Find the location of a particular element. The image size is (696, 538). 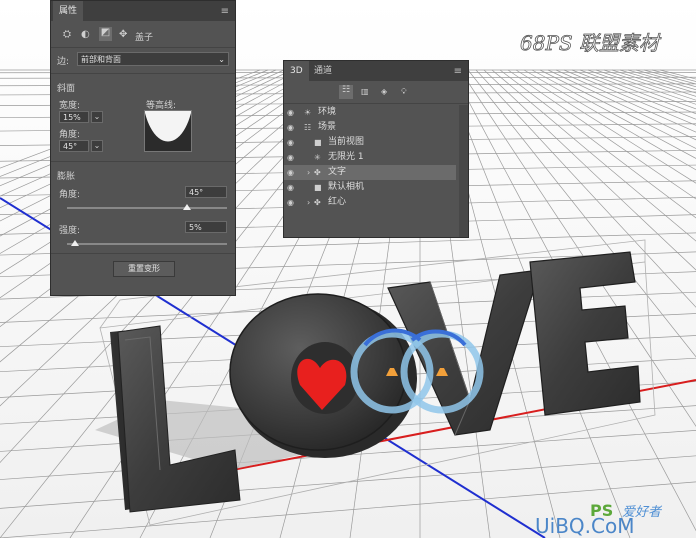

contour-curve is located at coordinates (168, 132).